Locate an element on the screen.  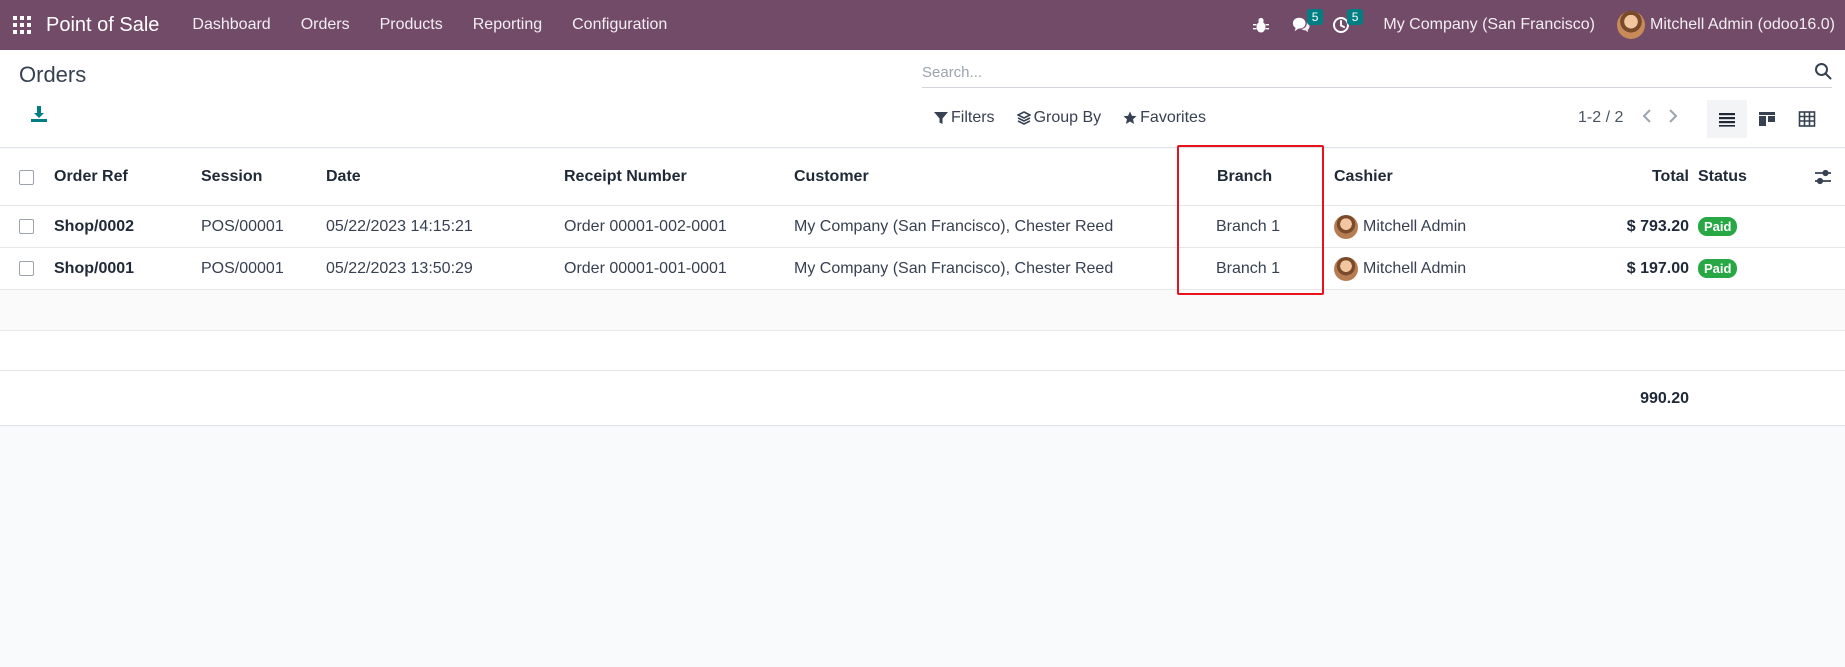
favorites-label: Favorites is located at coordinates (1173, 117).